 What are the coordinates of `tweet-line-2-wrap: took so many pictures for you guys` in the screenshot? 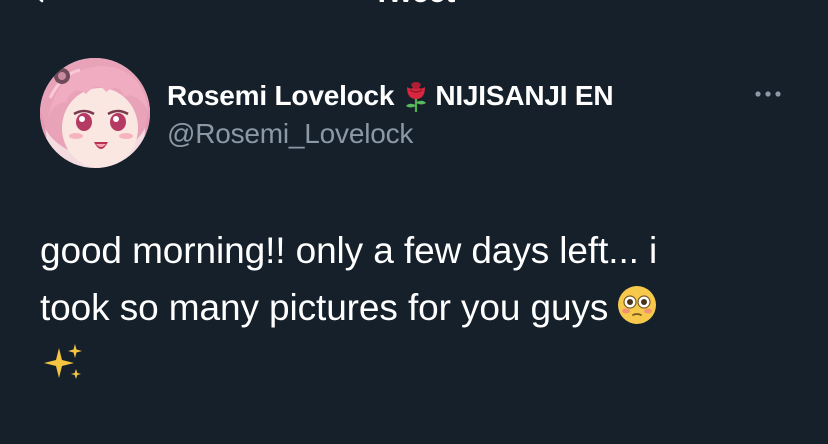 It's located at (420, 307).